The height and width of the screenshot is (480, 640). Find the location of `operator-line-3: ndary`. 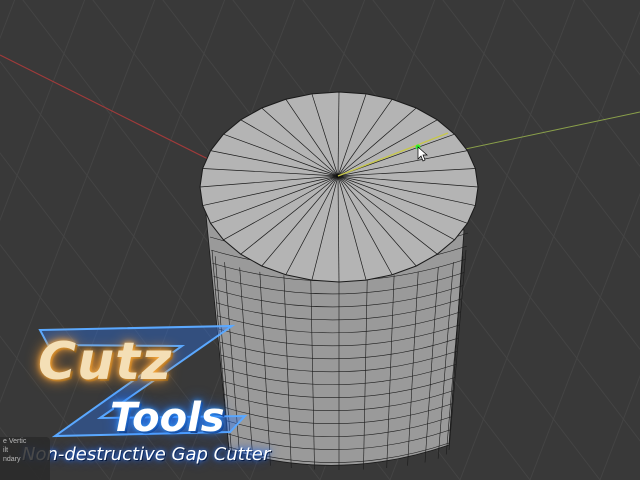

operator-line-3: ndary is located at coordinates (12, 459).